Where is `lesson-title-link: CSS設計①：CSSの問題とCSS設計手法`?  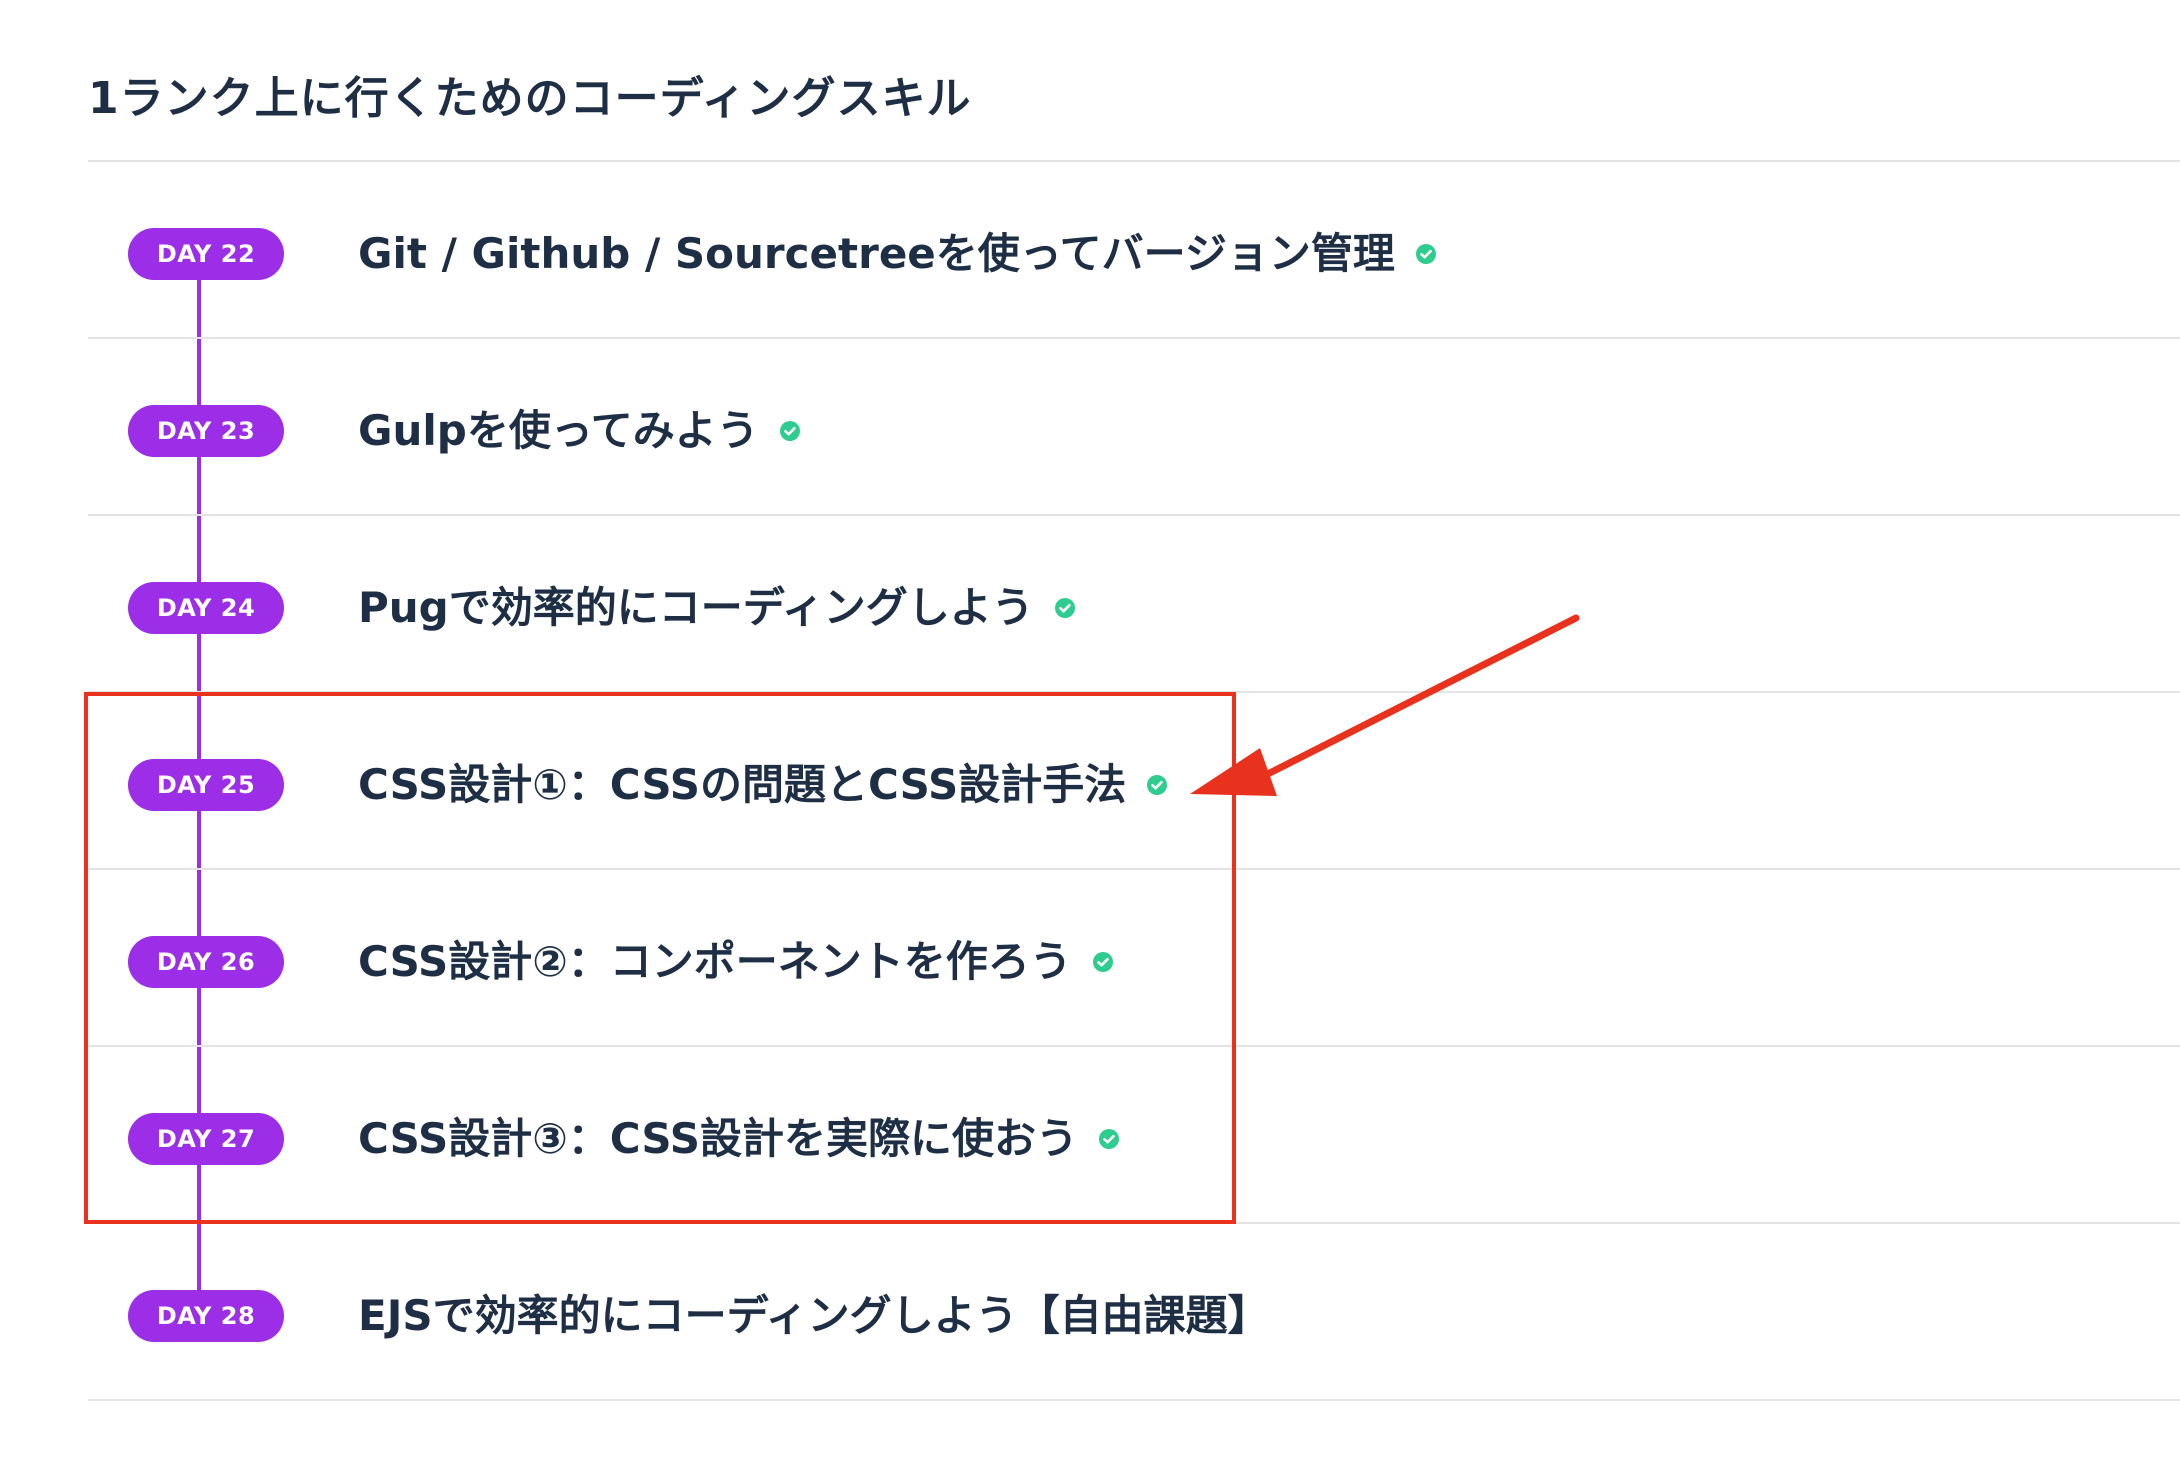 lesson-title-link: CSS設計①：CSSの問題とCSS設計手法 is located at coordinates (742, 785).